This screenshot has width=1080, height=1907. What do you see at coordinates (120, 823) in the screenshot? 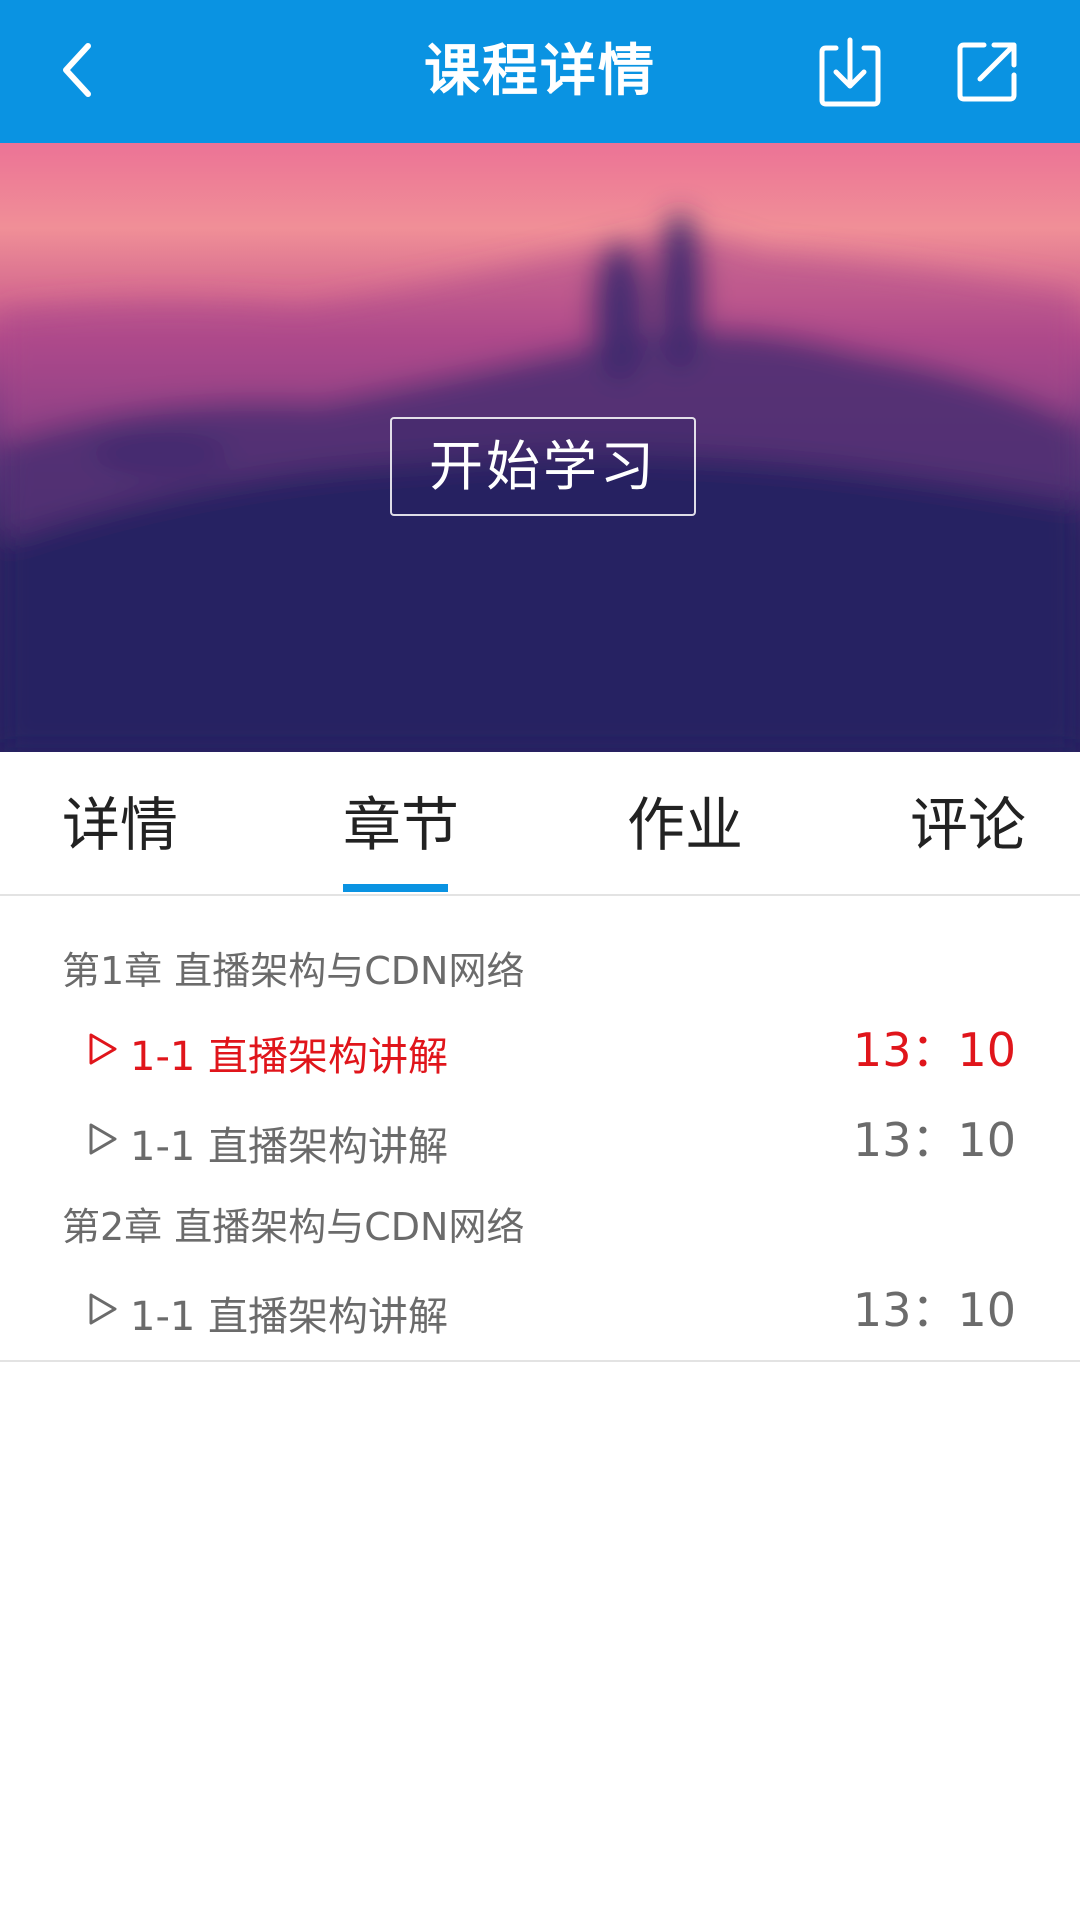
I see `tab-details: 详情` at bounding box center [120, 823].